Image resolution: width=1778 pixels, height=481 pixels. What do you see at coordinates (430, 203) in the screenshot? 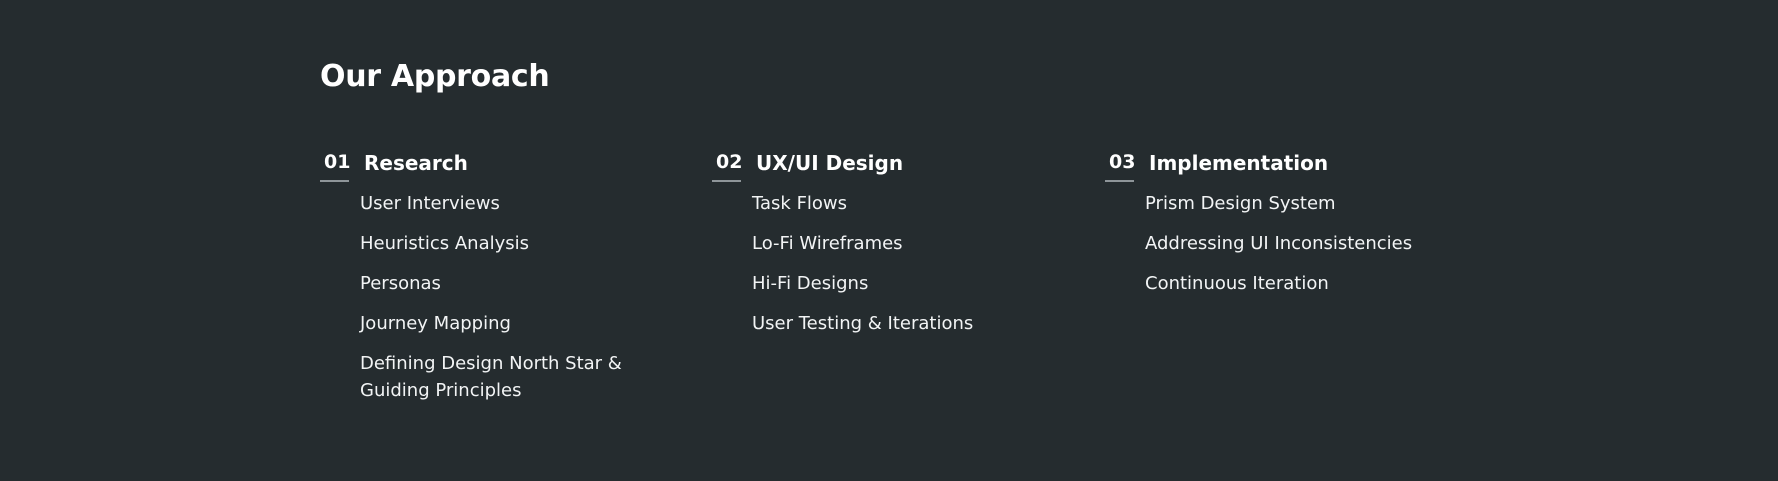
I see `list-item: User Interviews` at bounding box center [430, 203].